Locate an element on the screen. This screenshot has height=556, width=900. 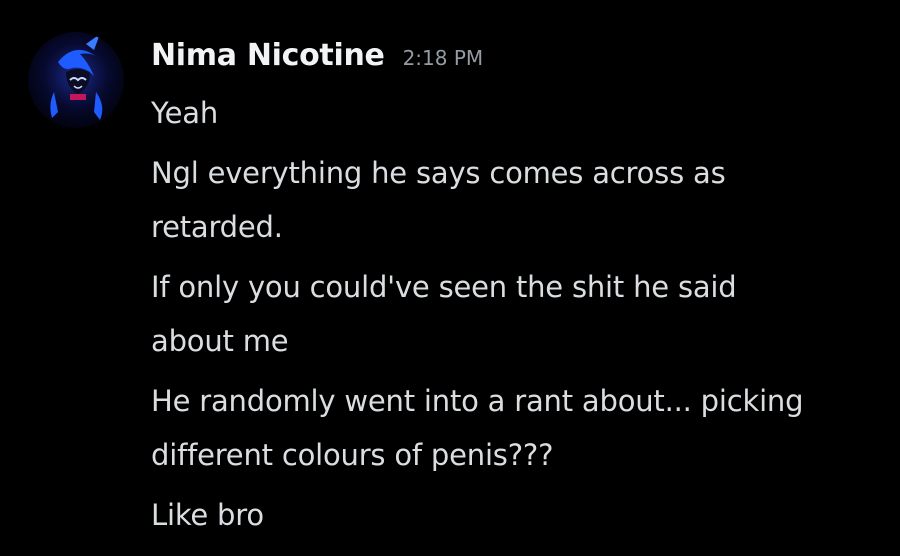
timestamp: 2:18 PM is located at coordinates (443, 58).